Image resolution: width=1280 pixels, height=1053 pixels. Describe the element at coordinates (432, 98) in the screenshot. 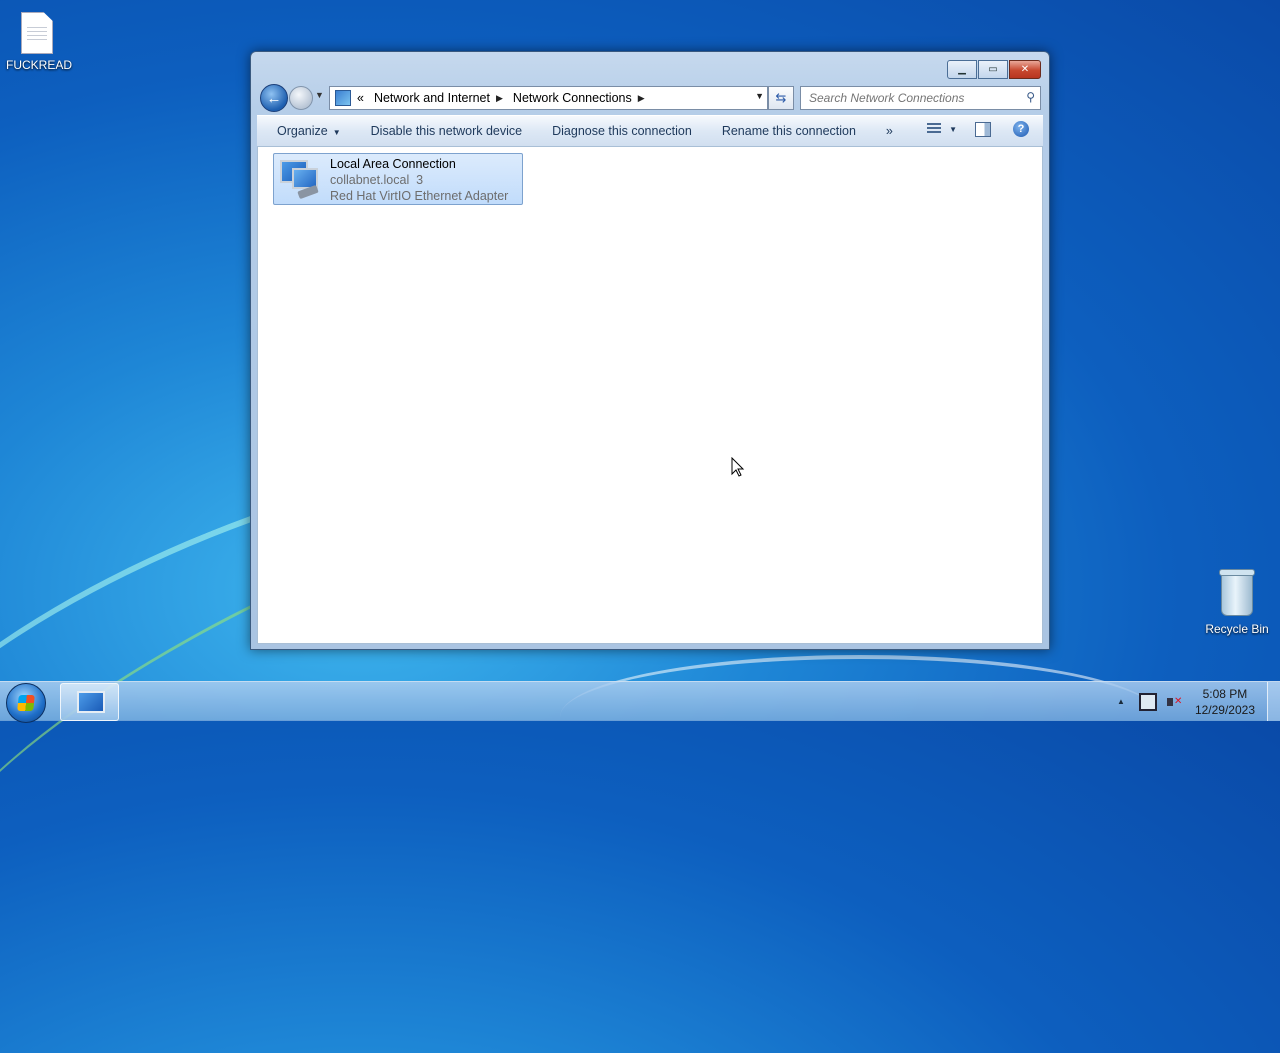

I see `breadcrumb-network-and-internet: Network and Internet` at that location.